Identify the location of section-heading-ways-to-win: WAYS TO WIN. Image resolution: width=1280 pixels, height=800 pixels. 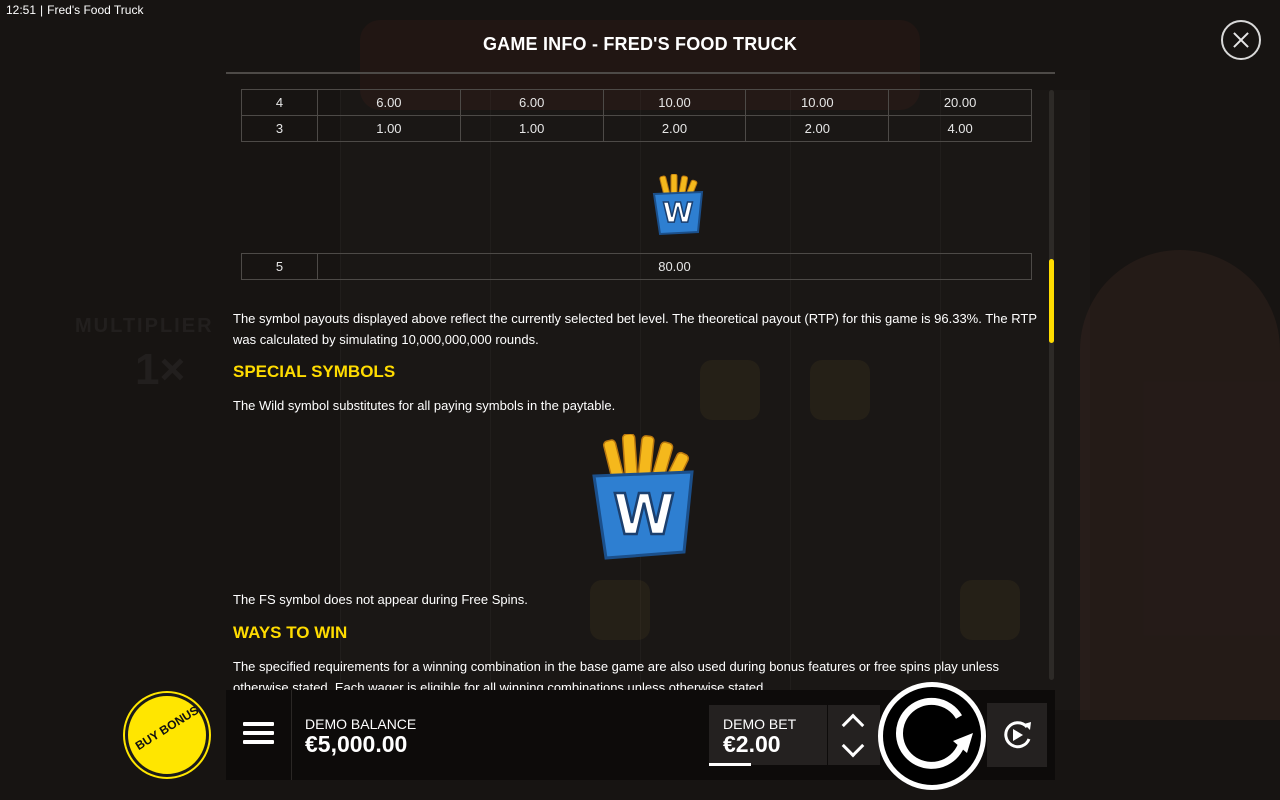
(290, 632).